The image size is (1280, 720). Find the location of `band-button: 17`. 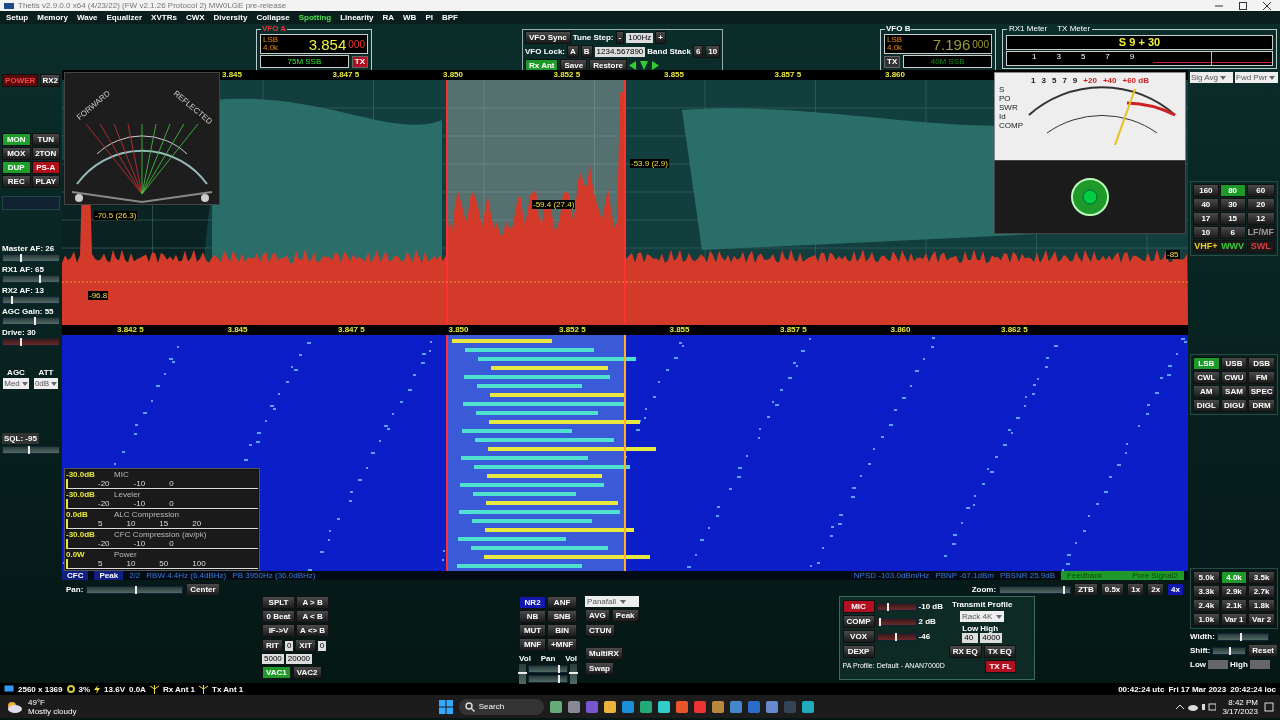

band-button: 17 is located at coordinates (1206, 218).